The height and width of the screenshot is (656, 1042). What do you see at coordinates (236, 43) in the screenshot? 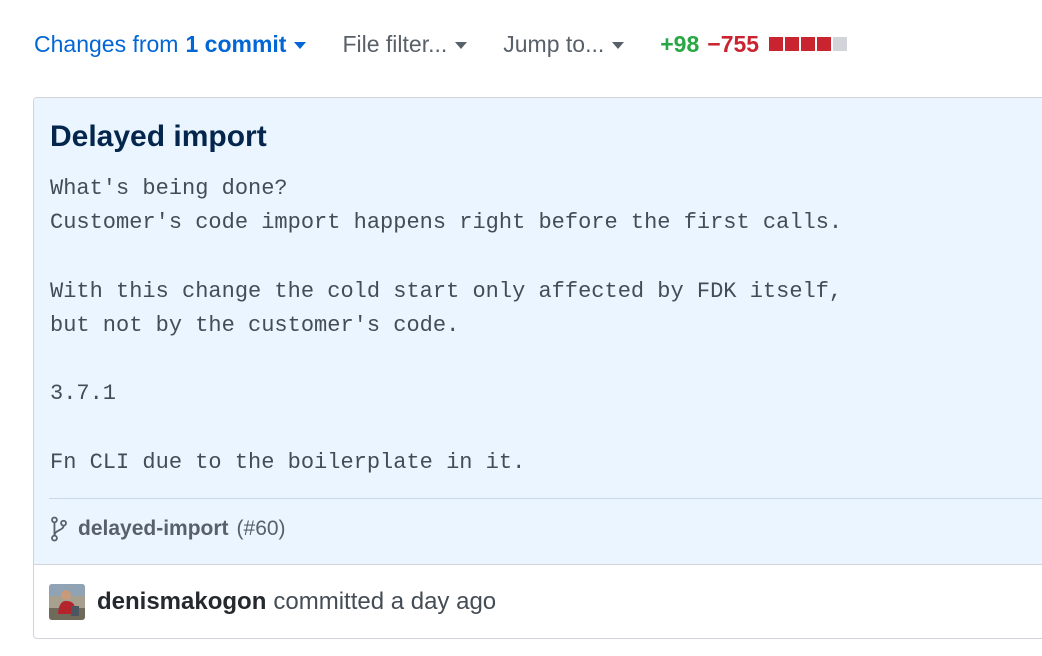
I see `changes-count-label: 1 commit` at bounding box center [236, 43].